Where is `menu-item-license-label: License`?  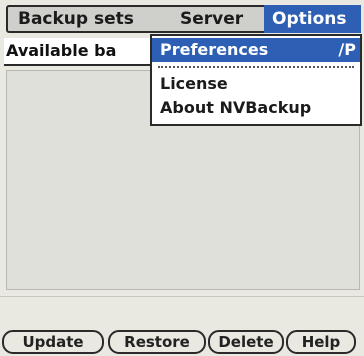
menu-item-license-label: License is located at coordinates (194, 83).